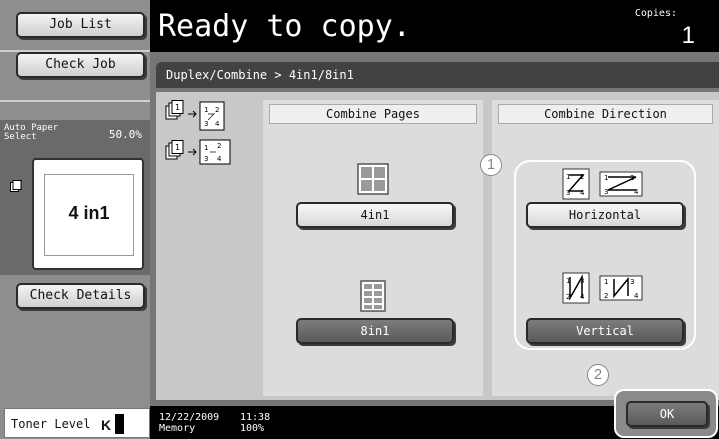  I want to click on breadcrumb: Duplex/Combine > 4in1/8in1, so click(260, 75).